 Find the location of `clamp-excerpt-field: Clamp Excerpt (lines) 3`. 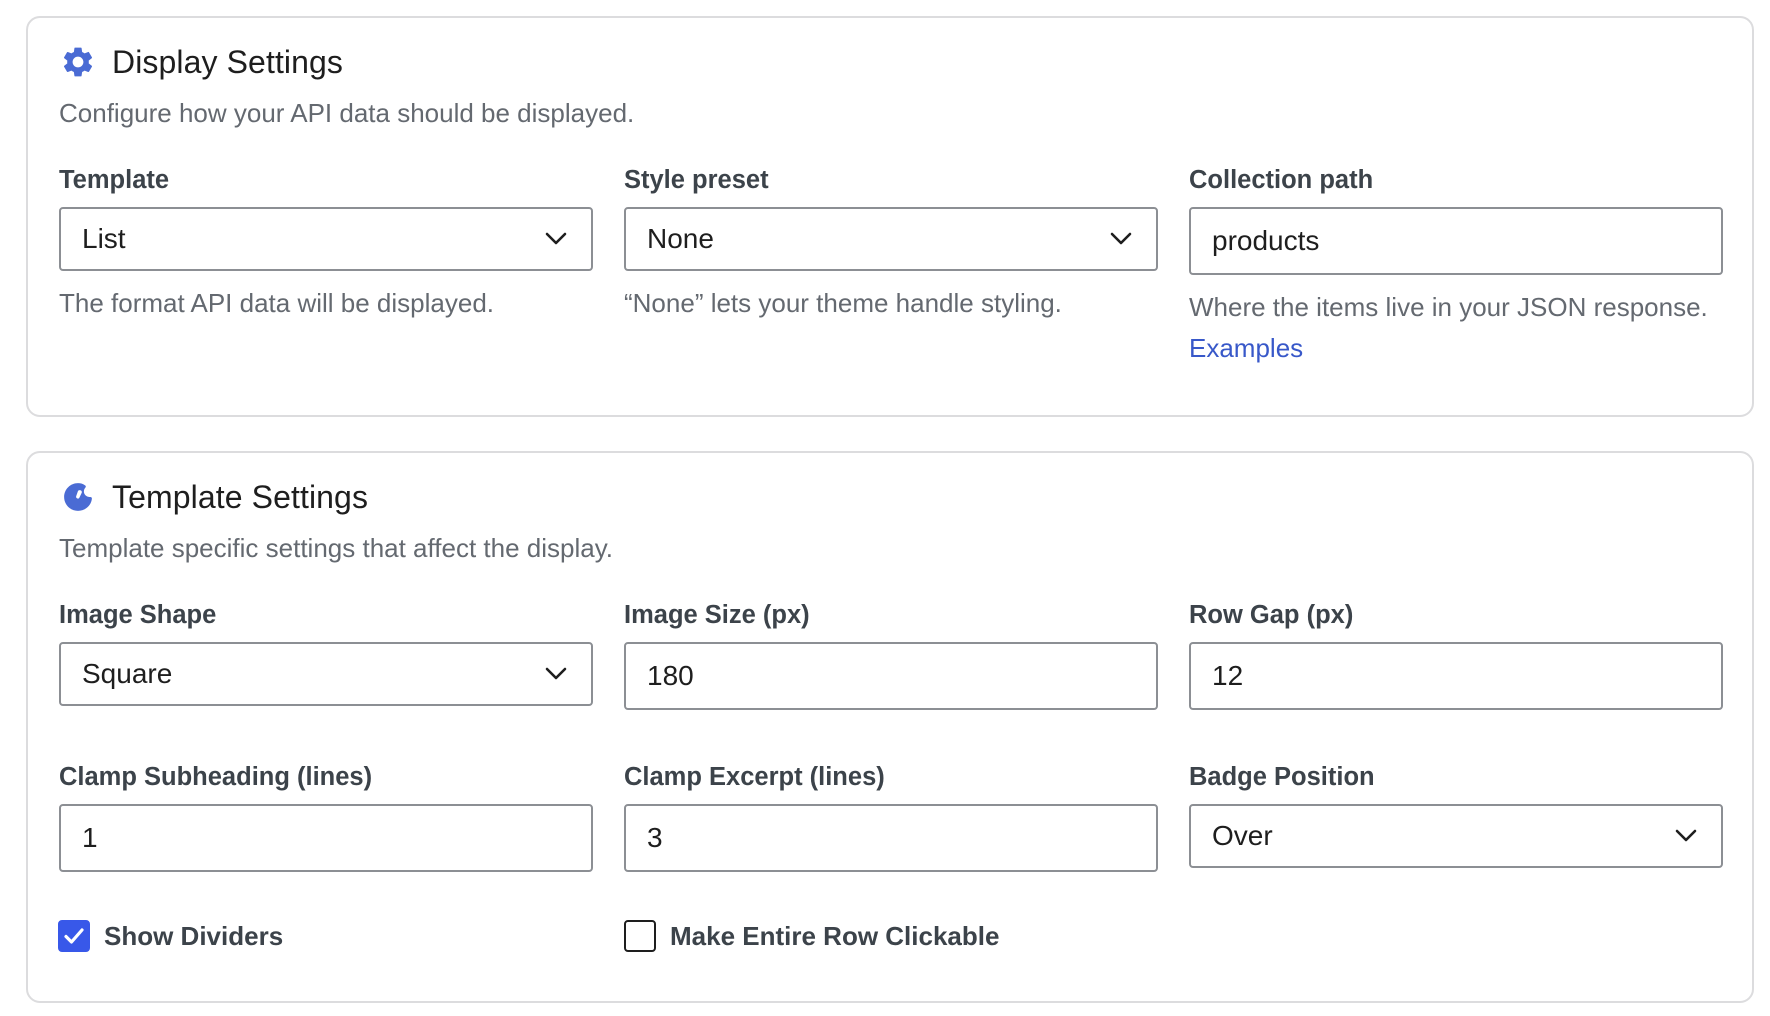

clamp-excerpt-field: Clamp Excerpt (lines) 3 is located at coordinates (892, 816).